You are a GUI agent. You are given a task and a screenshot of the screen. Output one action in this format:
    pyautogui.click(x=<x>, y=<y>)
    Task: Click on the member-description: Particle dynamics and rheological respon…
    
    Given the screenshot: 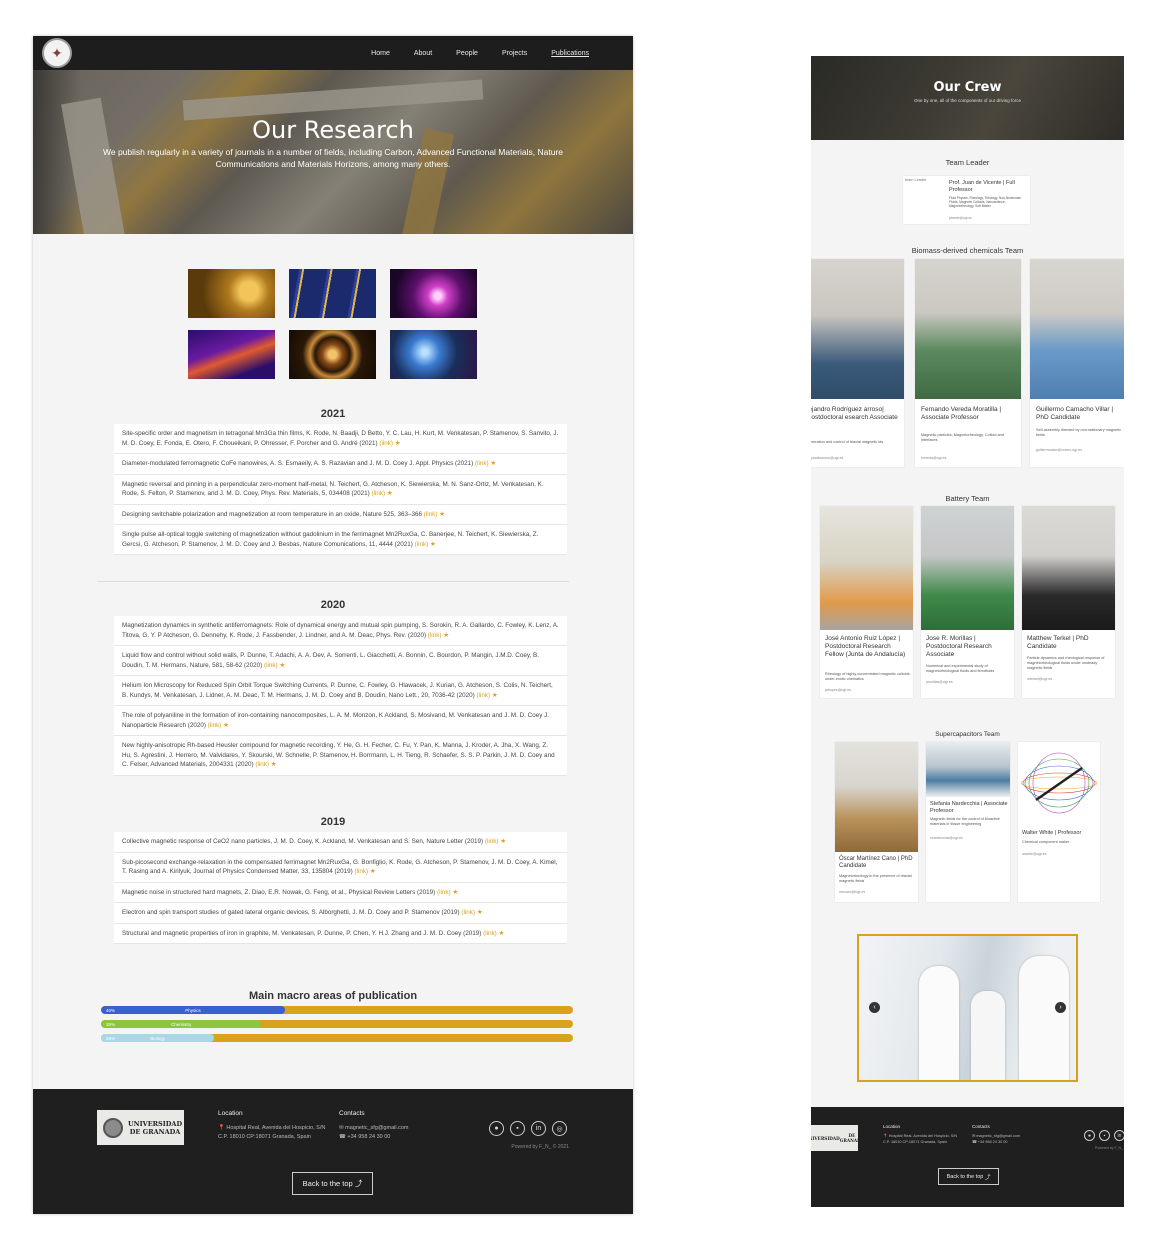 What is the action you would take?
    pyautogui.click(x=1066, y=663)
    